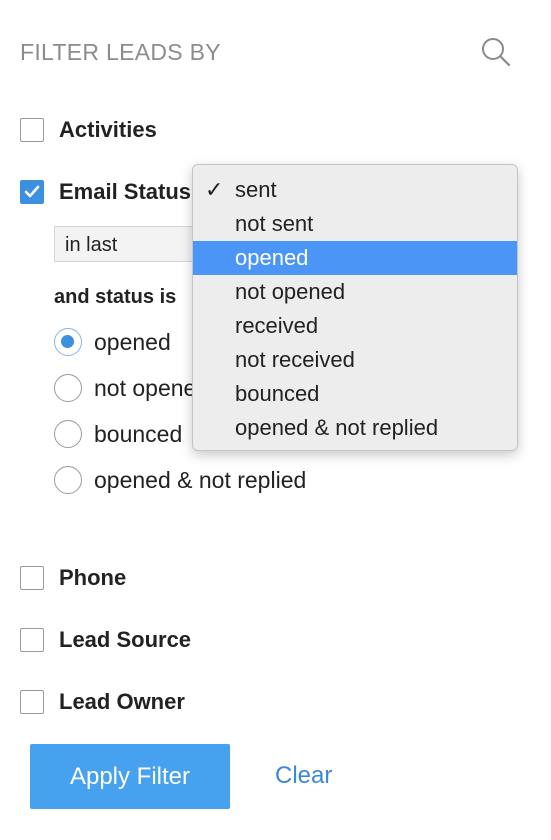  Describe the element at coordinates (130, 776) in the screenshot. I see `apply-filter-button: Apply Filter` at that location.